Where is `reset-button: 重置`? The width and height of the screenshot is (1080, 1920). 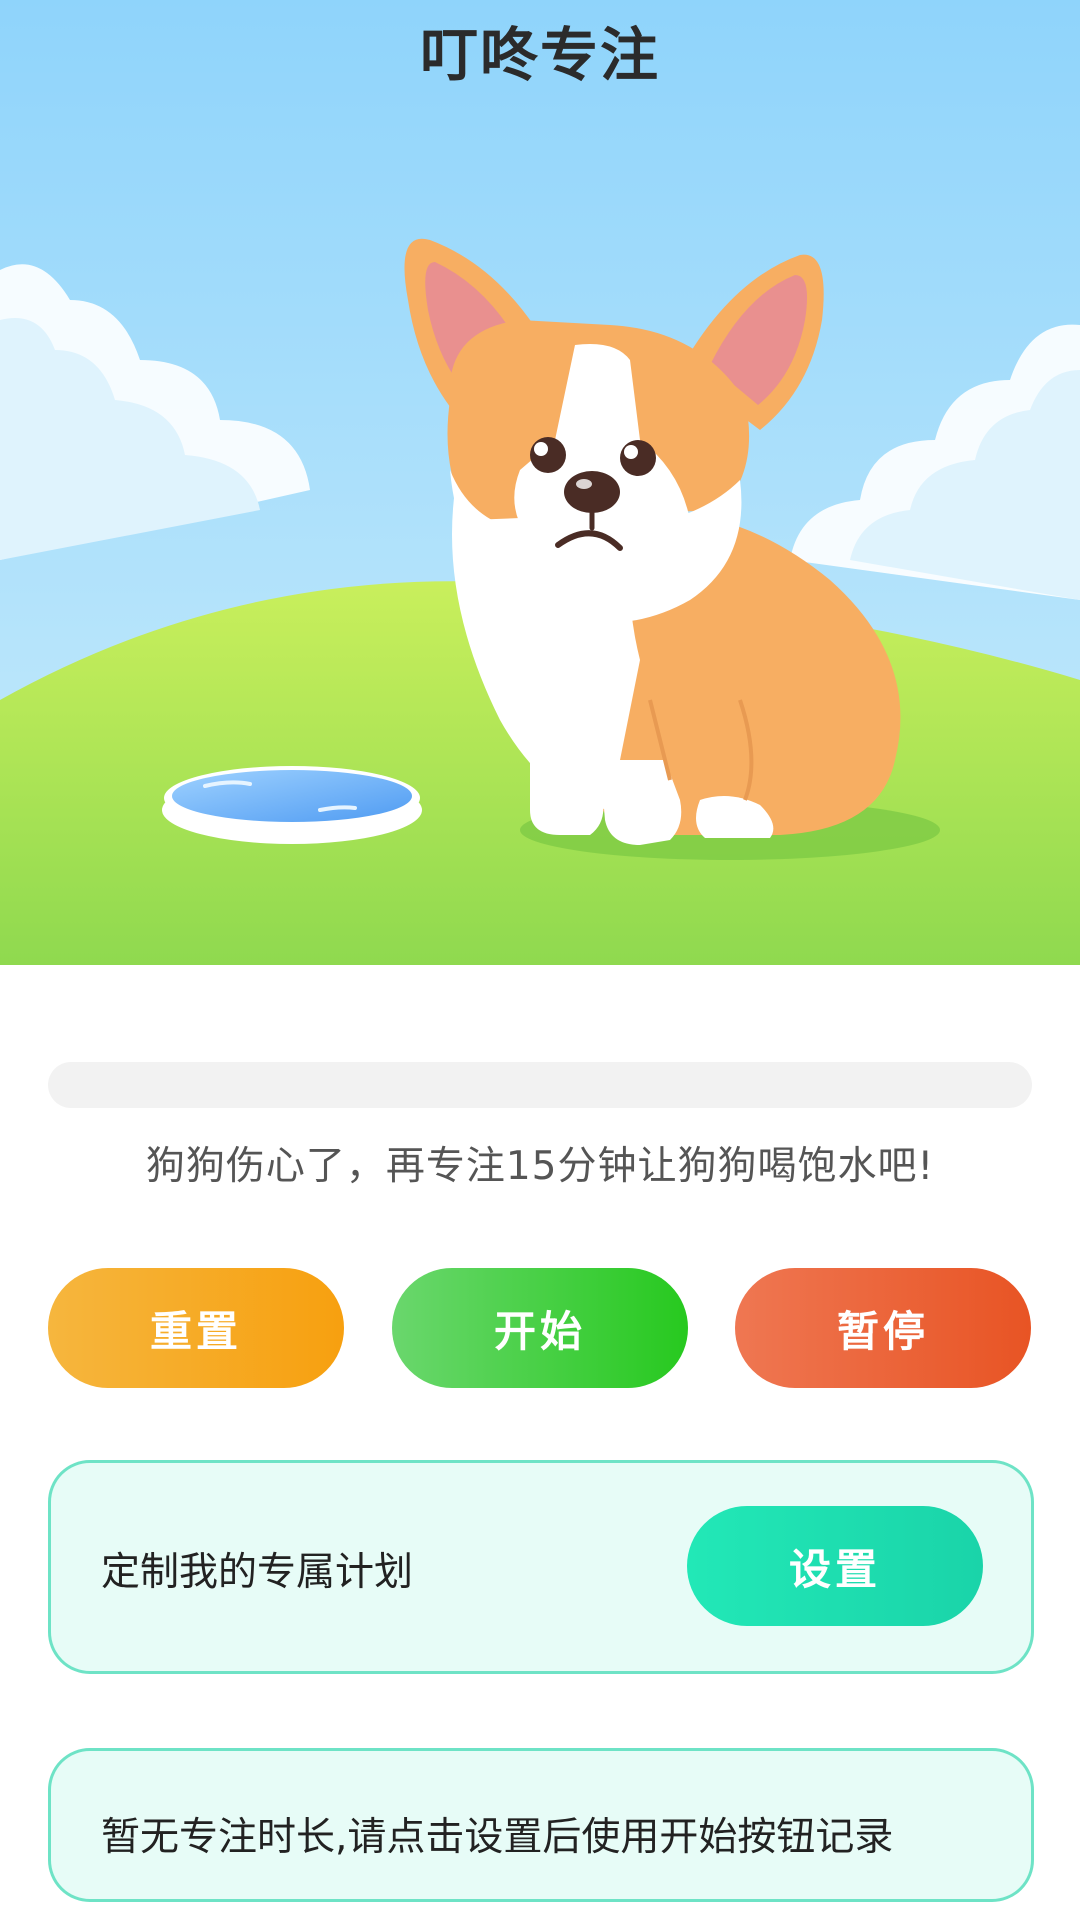 reset-button: 重置 is located at coordinates (196, 1328).